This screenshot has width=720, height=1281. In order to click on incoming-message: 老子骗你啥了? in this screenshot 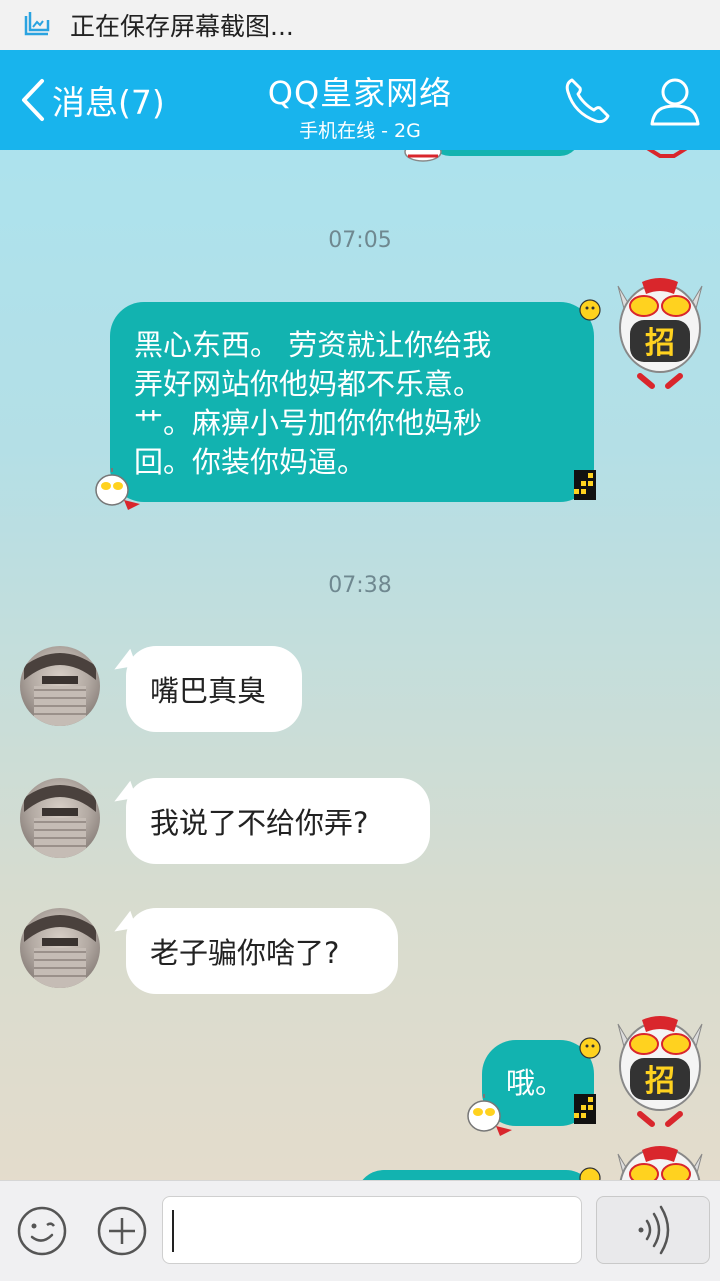, I will do `click(262, 951)`.